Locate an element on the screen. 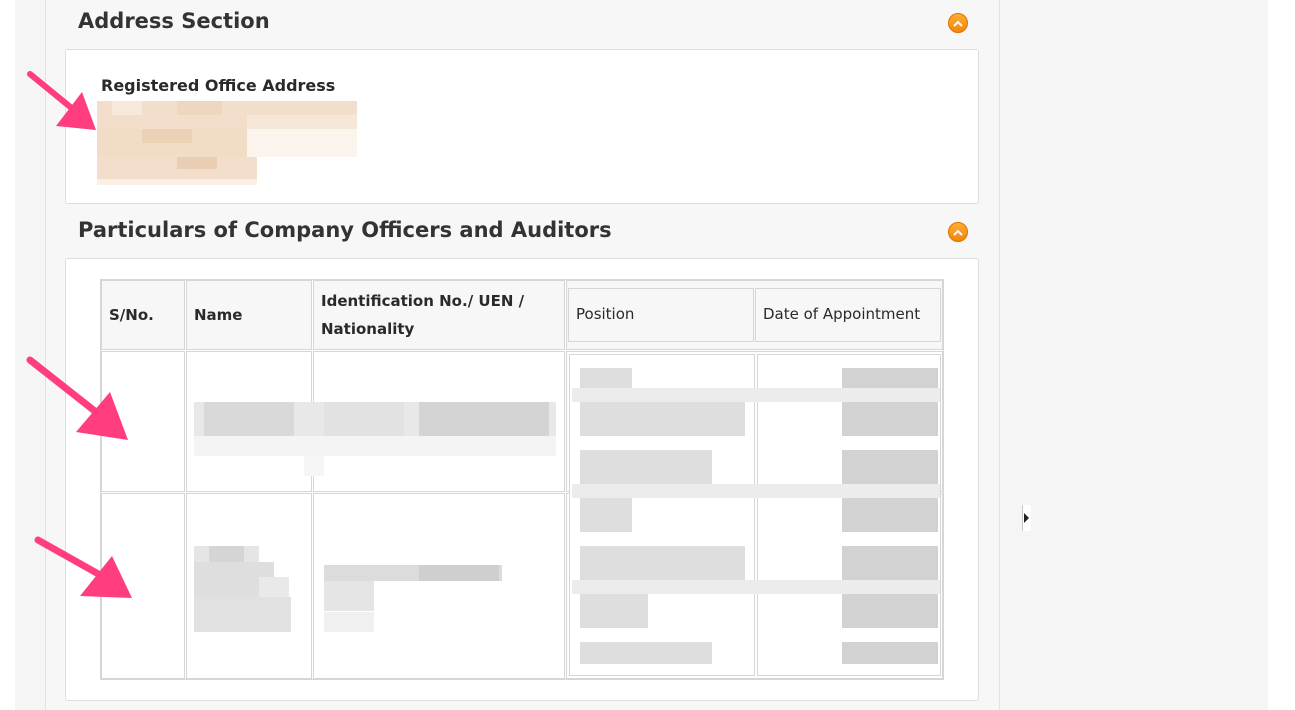  redacted-row1-name-id is located at coordinates (375, 438).